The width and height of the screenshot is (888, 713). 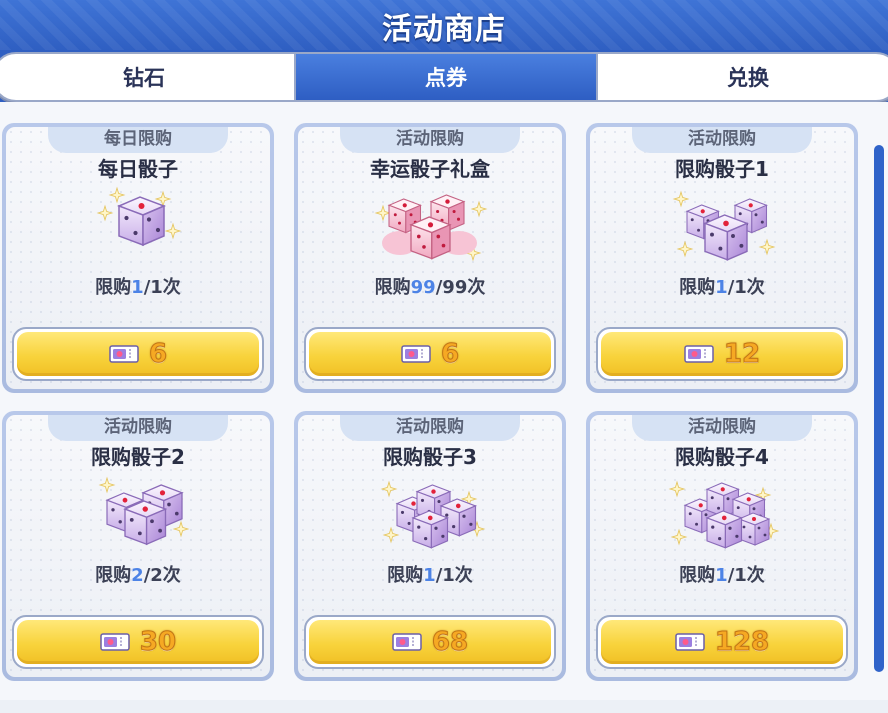 What do you see at coordinates (158, 642) in the screenshot?
I see `price: 30` at bounding box center [158, 642].